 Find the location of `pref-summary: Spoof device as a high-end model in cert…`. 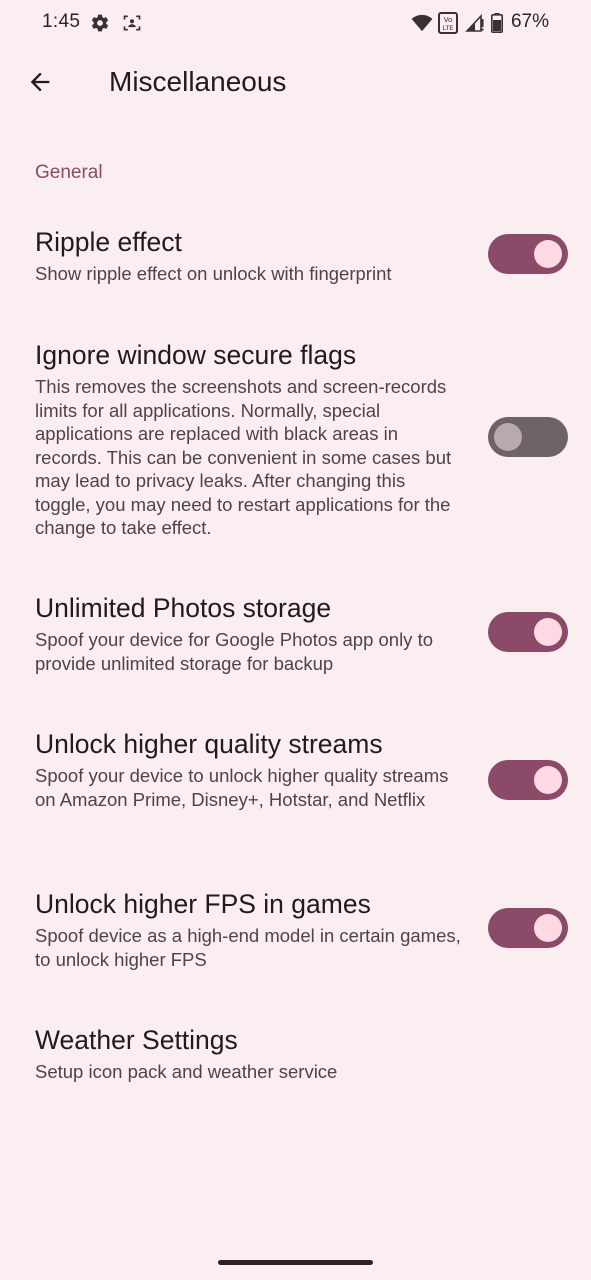

pref-summary: Spoof device as a high-end model in cert… is located at coordinates (248, 947).